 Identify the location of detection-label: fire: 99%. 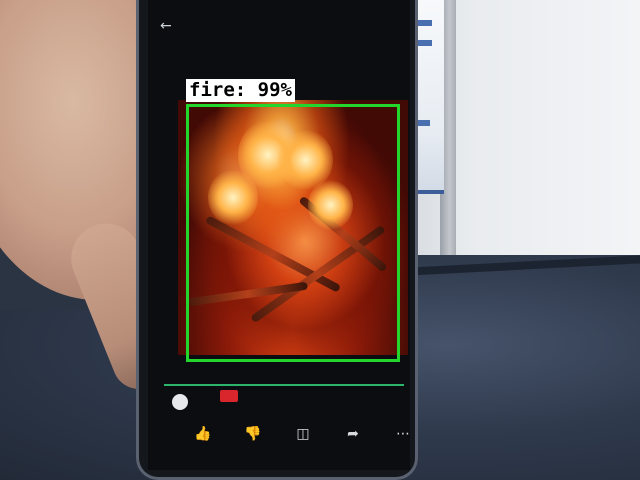
(240, 90).